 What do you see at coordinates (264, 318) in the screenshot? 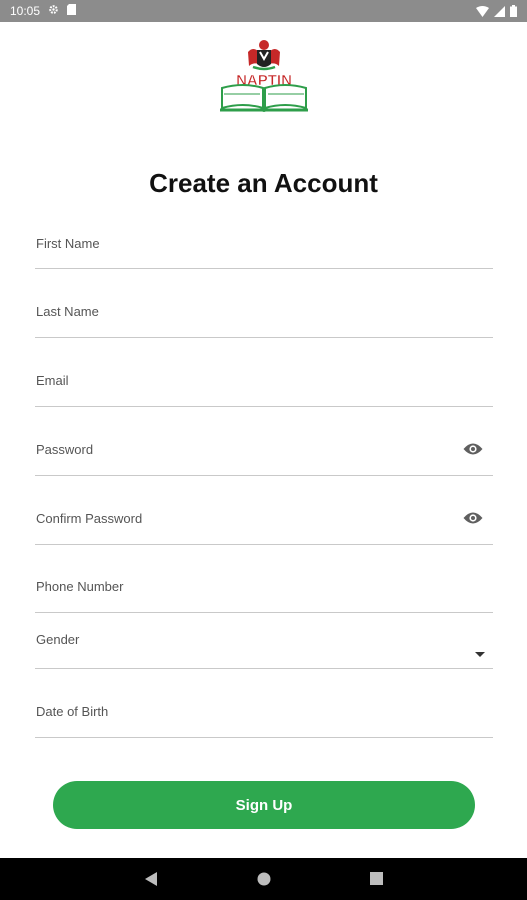
I see `last-name-field: Last Name` at bounding box center [264, 318].